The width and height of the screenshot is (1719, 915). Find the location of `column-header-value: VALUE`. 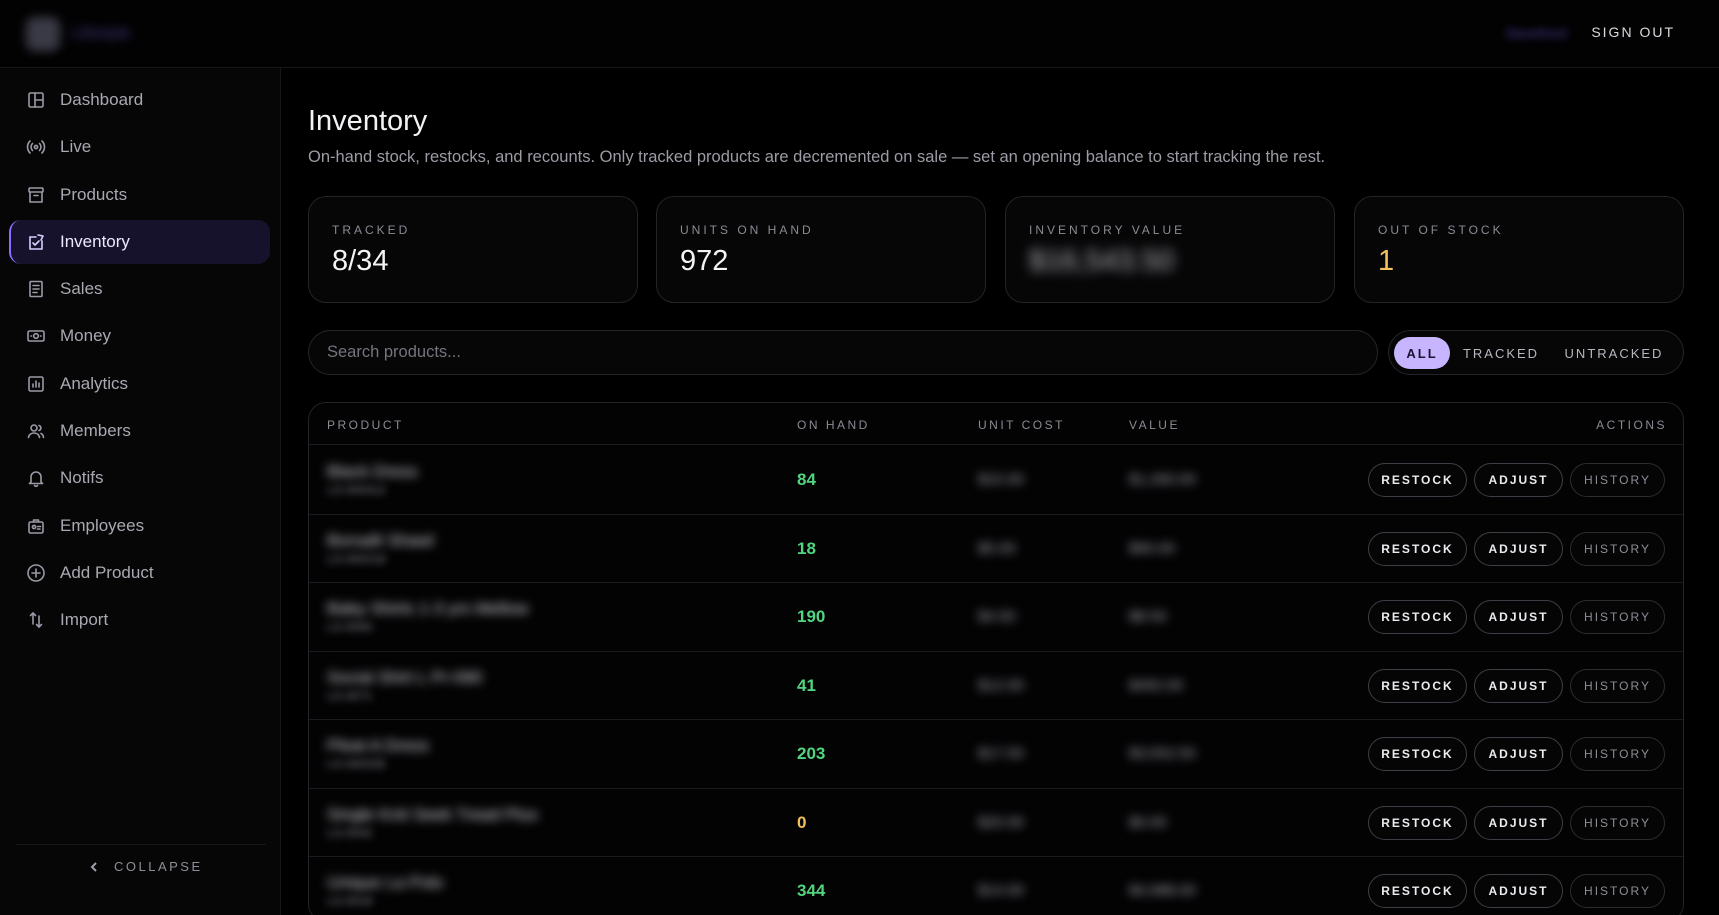

column-header-value: VALUE is located at coordinates (1154, 425).